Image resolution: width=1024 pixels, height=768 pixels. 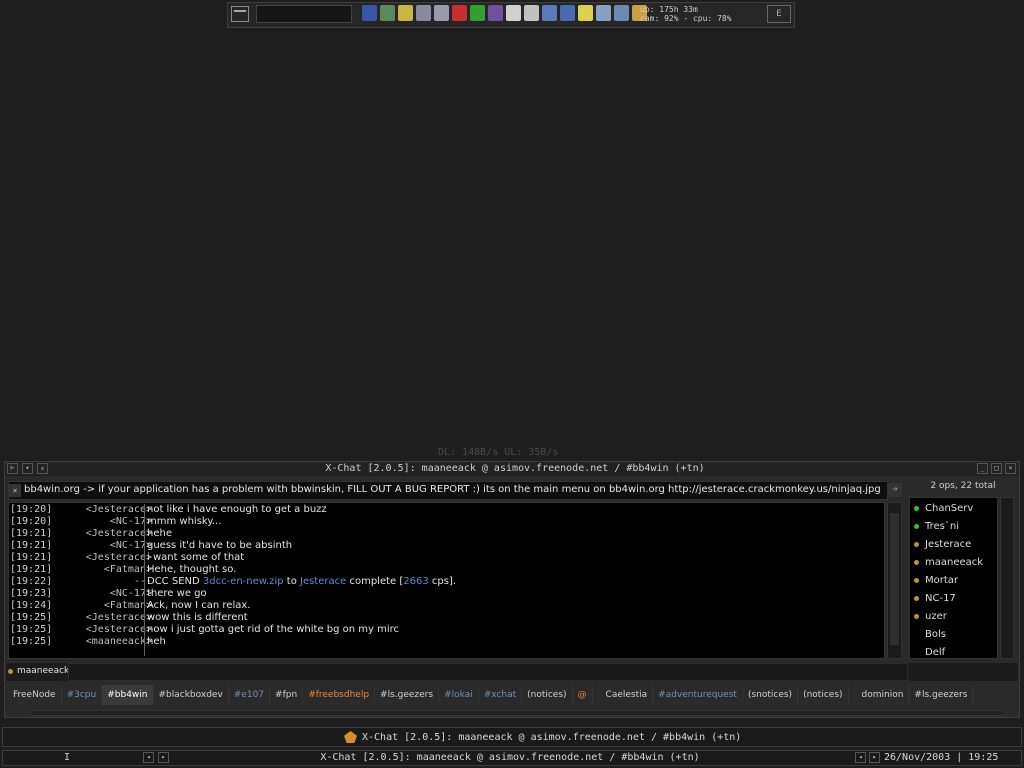 What do you see at coordinates (339, 695) in the screenshot?
I see `channel-tab: #freebsdhelp` at bounding box center [339, 695].